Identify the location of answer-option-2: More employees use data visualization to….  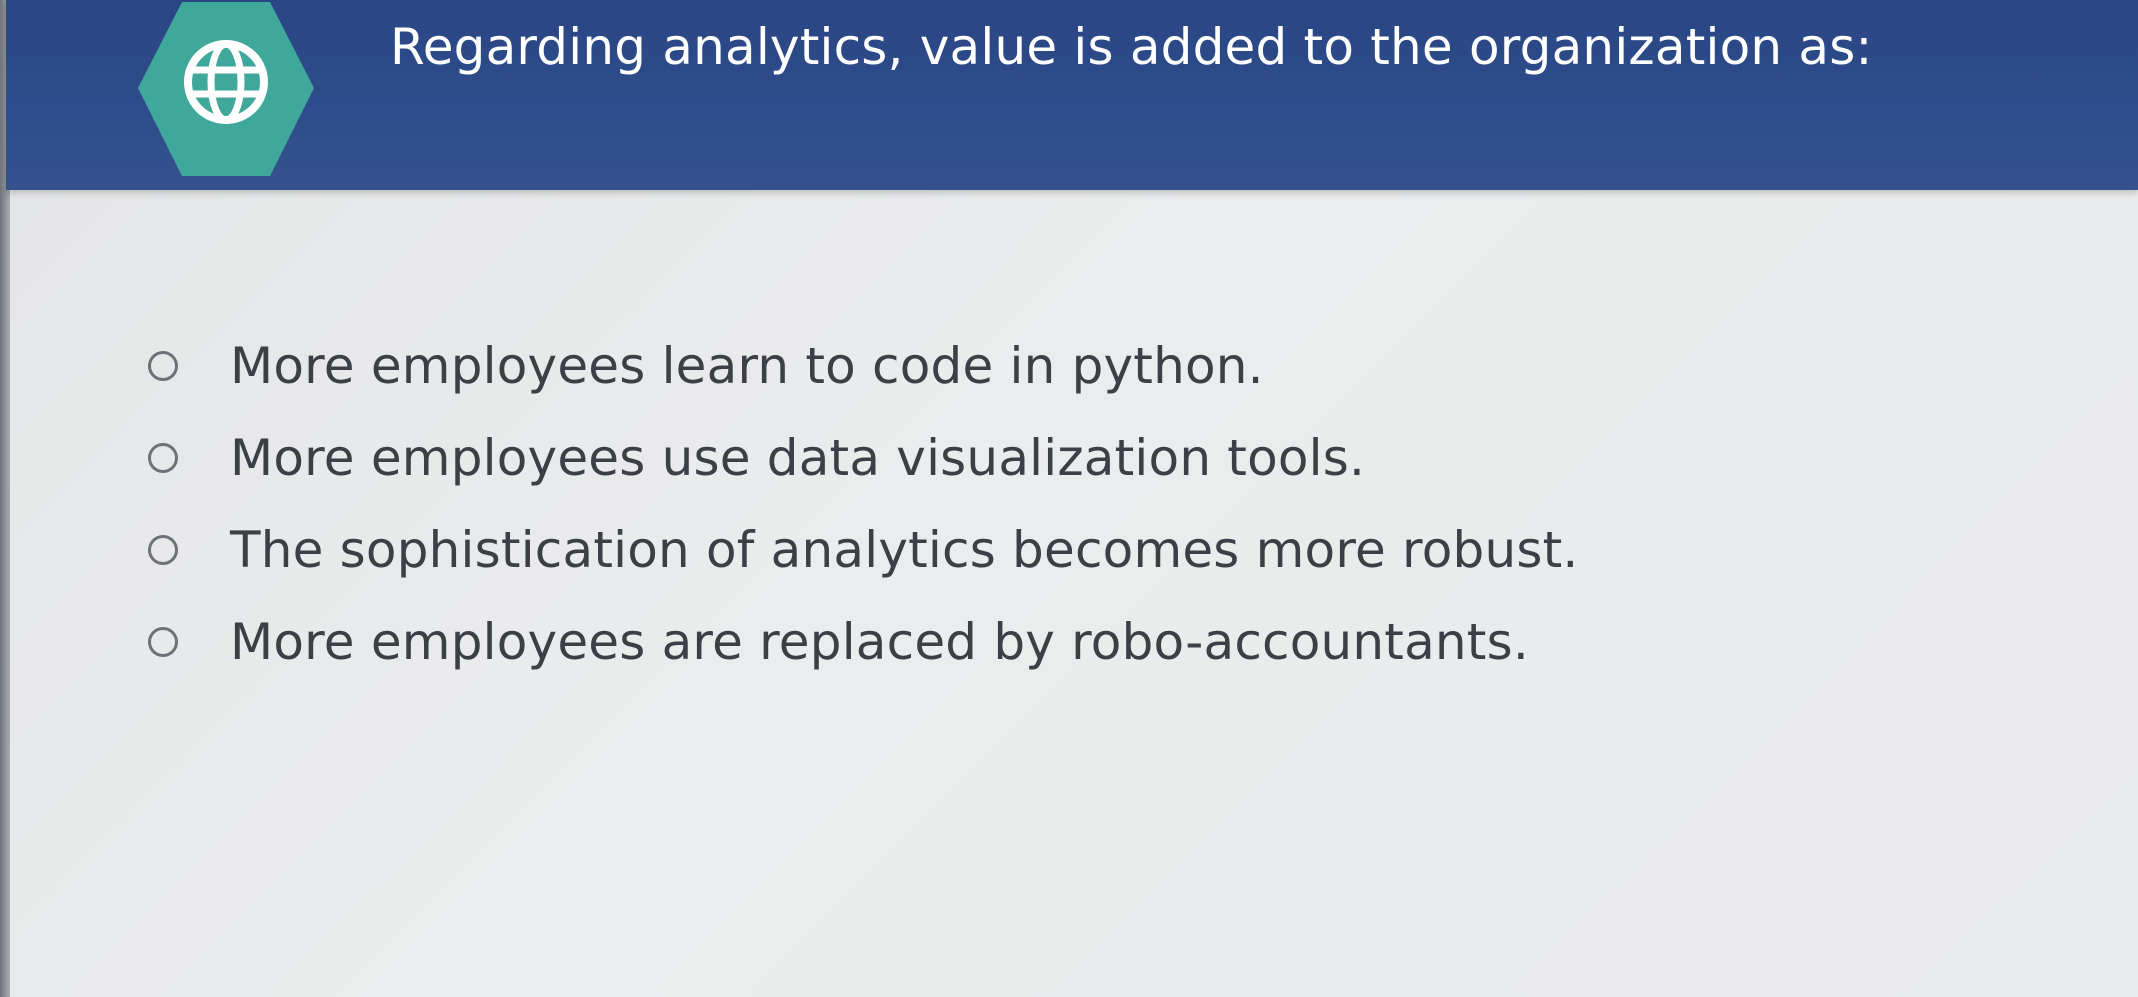
(863, 458).